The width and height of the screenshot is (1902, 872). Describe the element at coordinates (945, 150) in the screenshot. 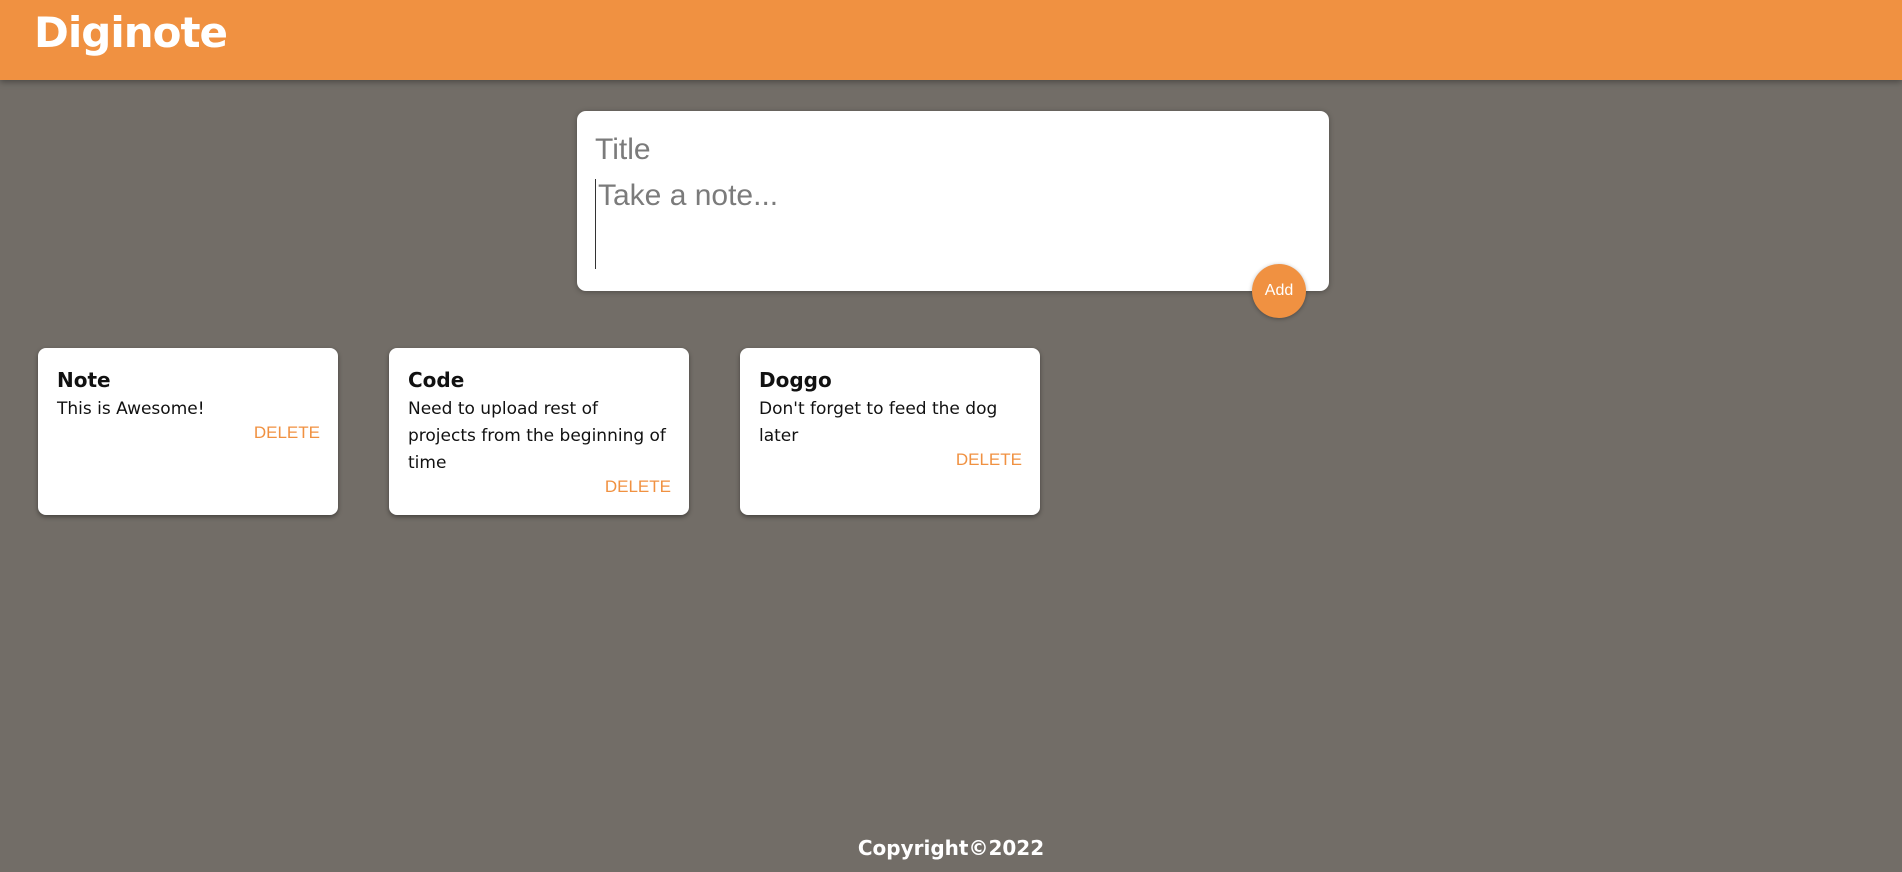

I see `note-title-input` at that location.